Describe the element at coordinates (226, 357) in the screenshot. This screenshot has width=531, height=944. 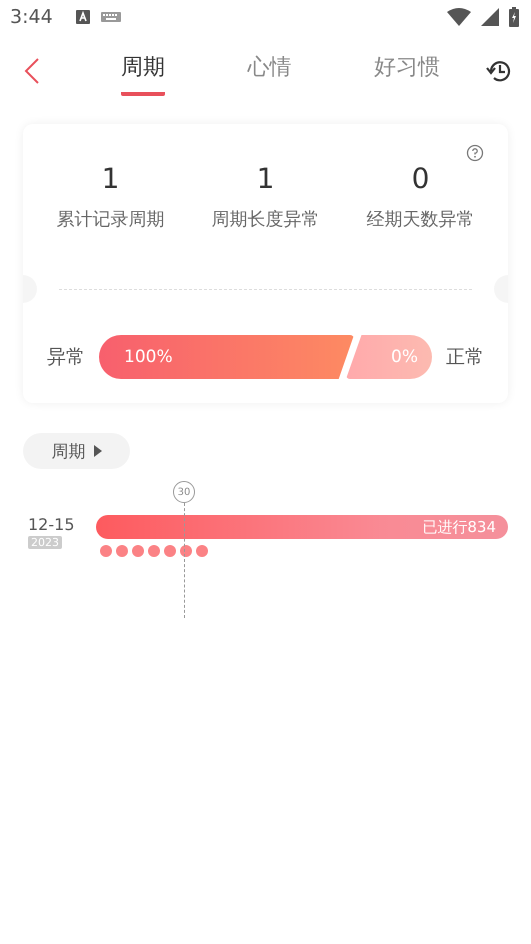
I see `abnormal-bar: 100%` at that location.